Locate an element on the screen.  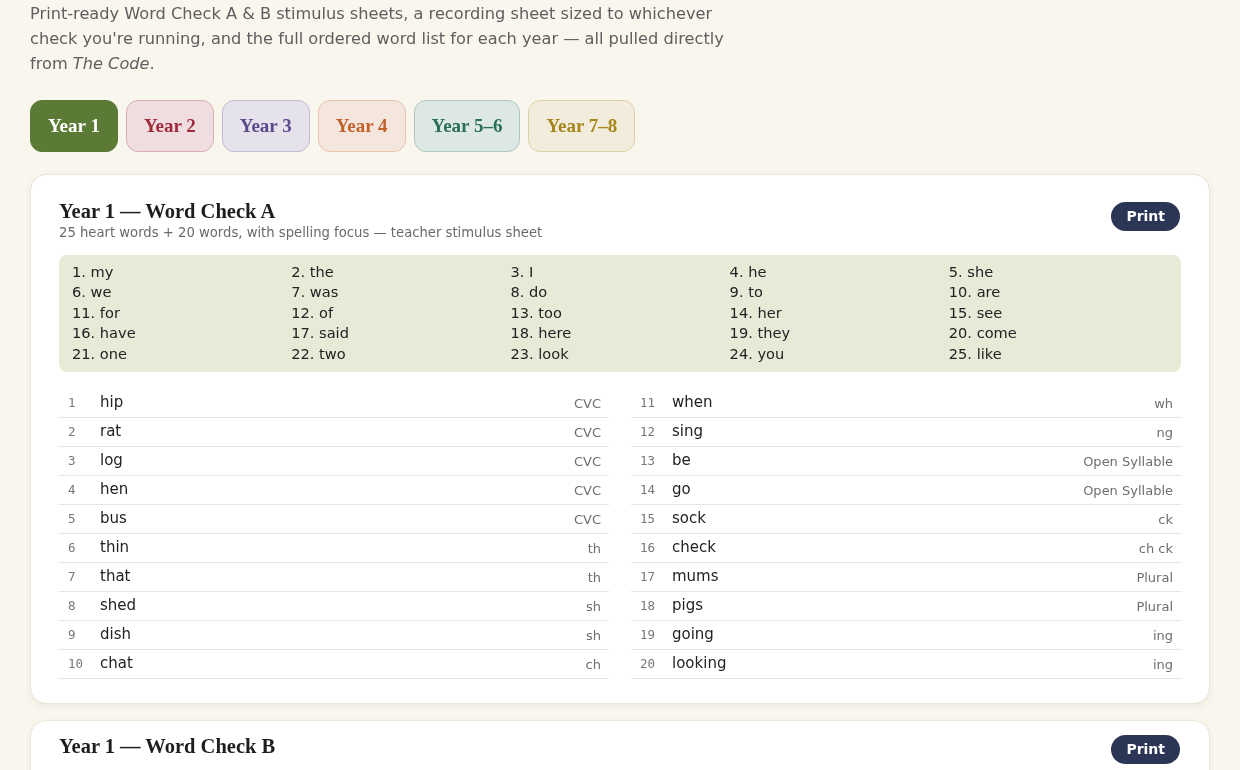
heart-word: 25. like is located at coordinates (975, 353).